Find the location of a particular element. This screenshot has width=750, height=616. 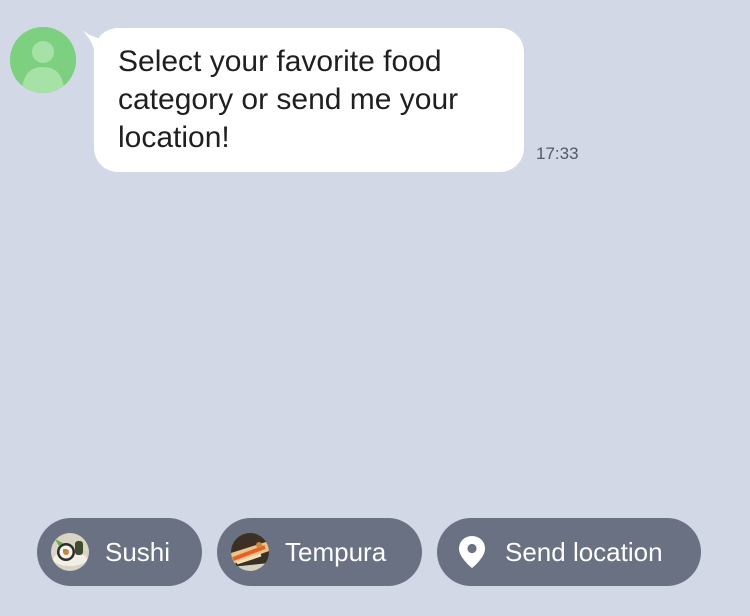

location-pin-icon is located at coordinates (472, 552).